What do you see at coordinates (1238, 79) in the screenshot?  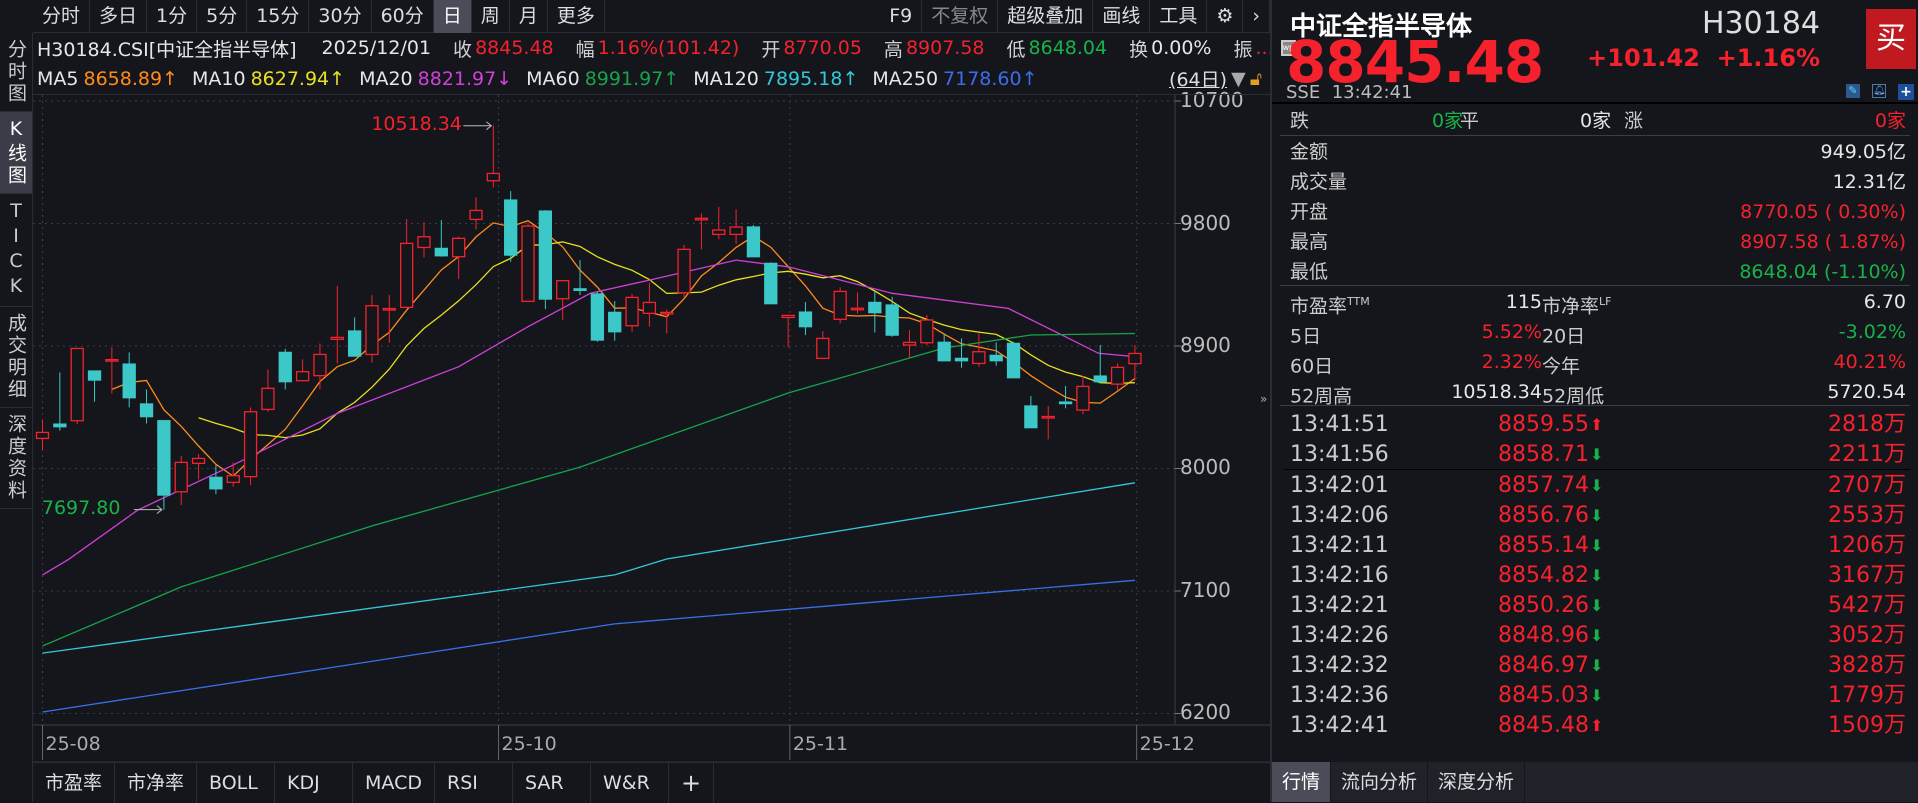 I see `dropdown-icon: ▼` at bounding box center [1238, 79].